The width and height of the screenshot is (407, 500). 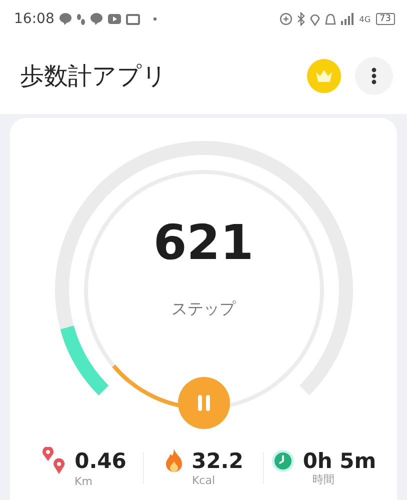 I want to click on stat-value: 0.46, so click(x=100, y=461).